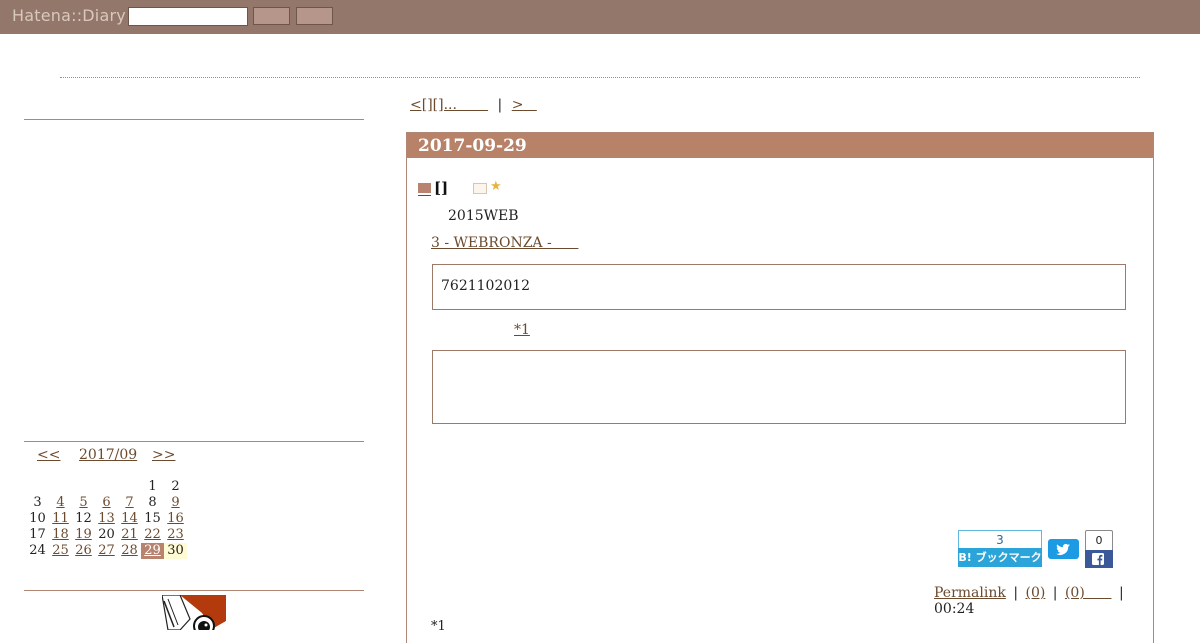  I want to click on calendar-day-cell: 5, so click(83, 503).